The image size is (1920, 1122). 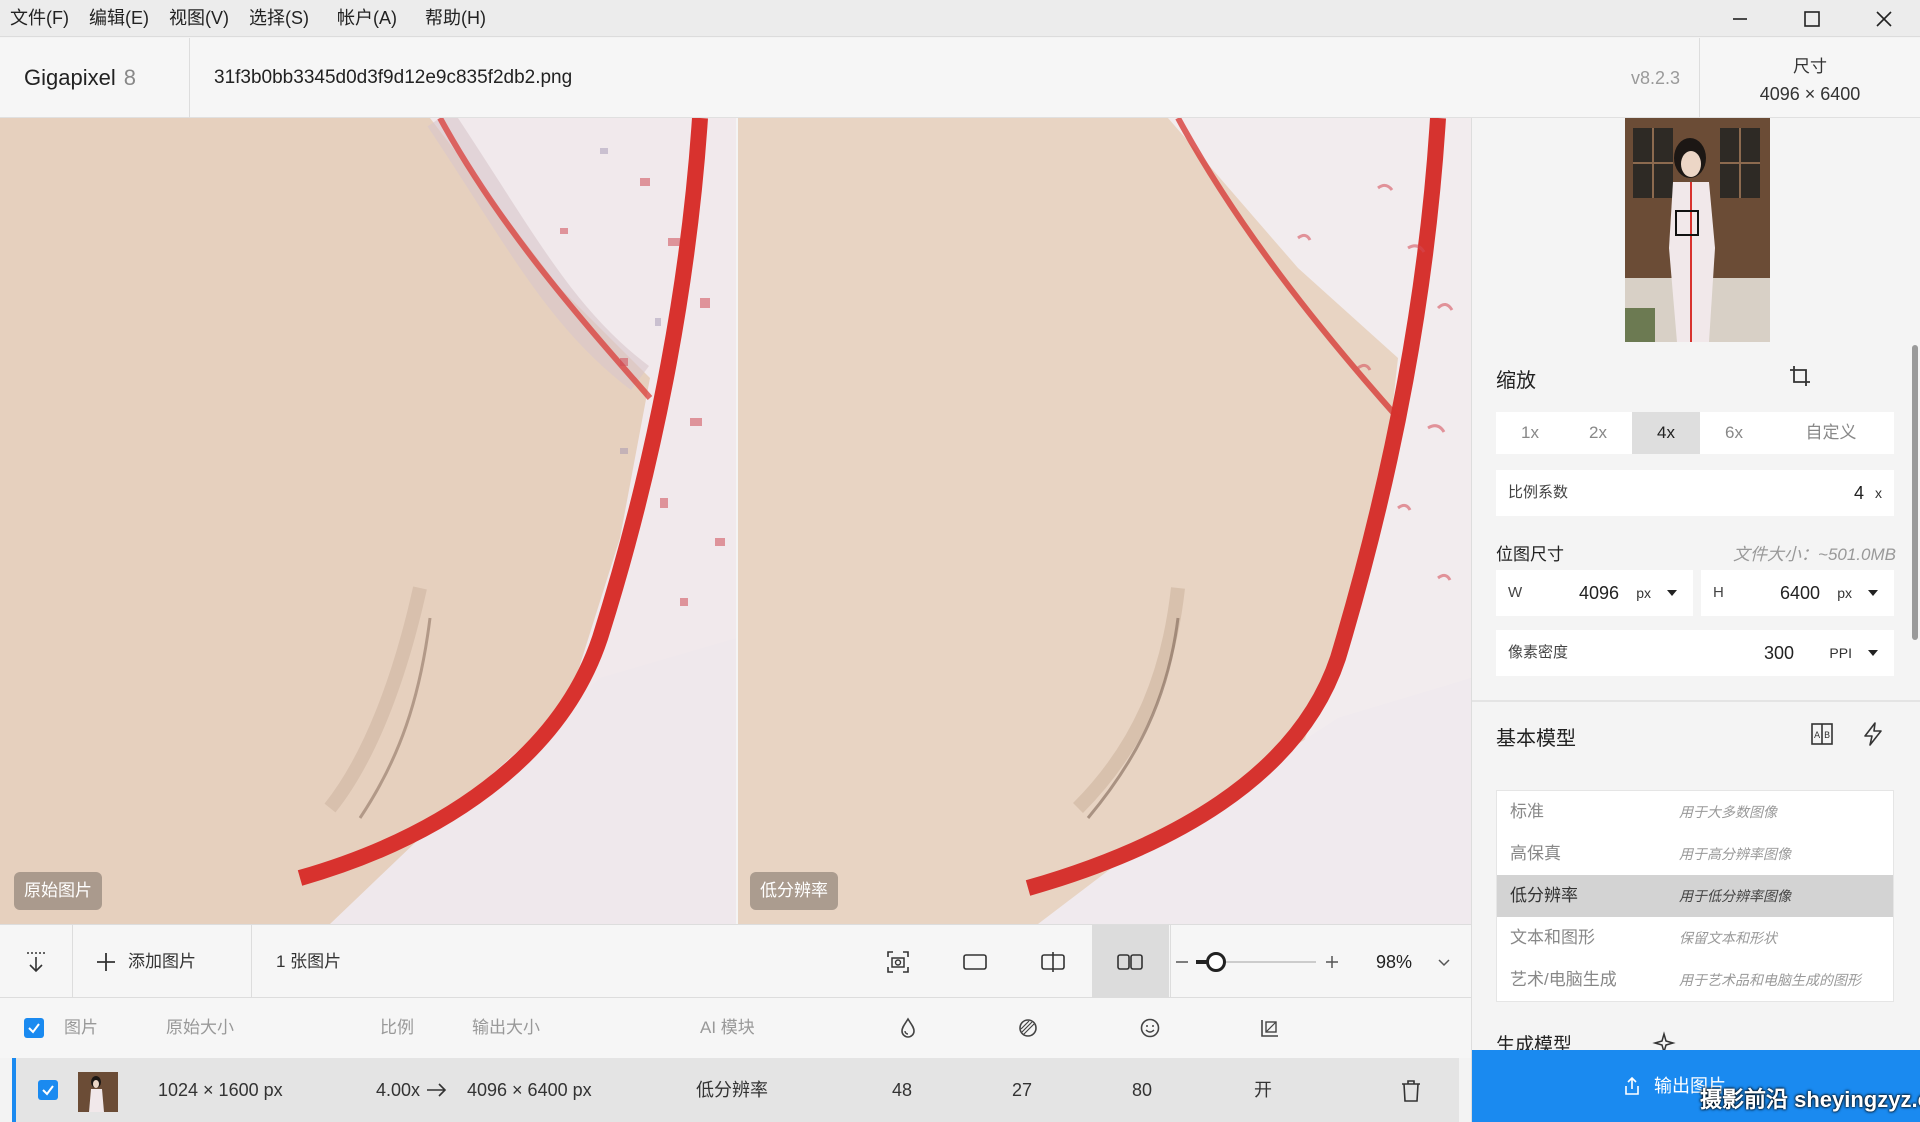 What do you see at coordinates (1182, 962) in the screenshot?
I see `zoom-out-icon` at bounding box center [1182, 962].